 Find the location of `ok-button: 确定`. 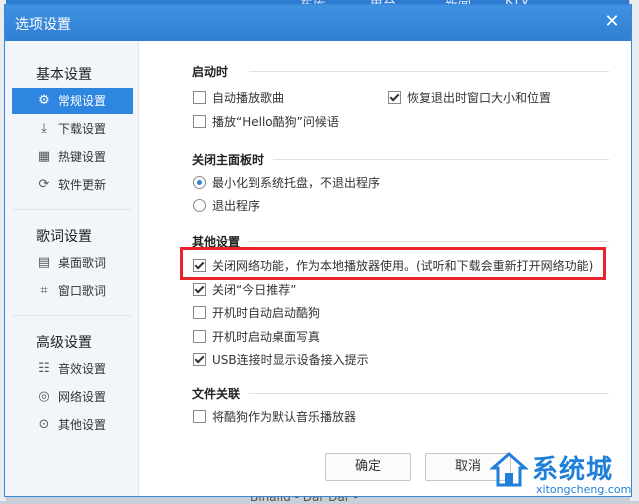

ok-button: 确定 is located at coordinates (368, 467).